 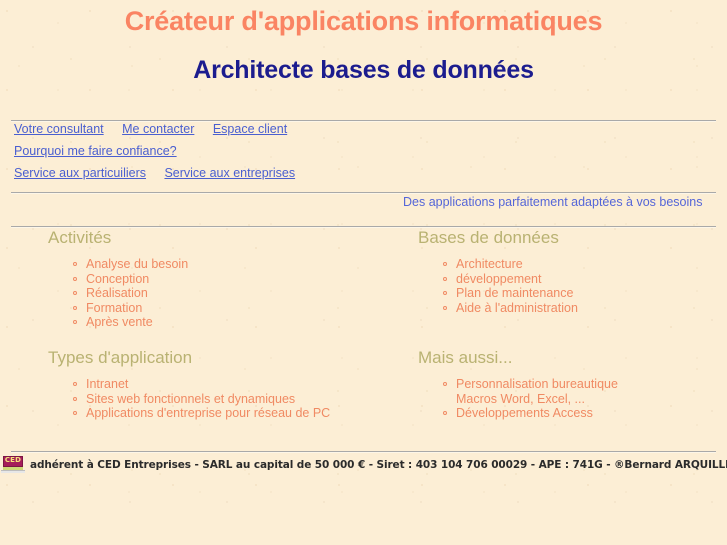 What do you see at coordinates (240, 279) in the screenshot?
I see `list-item: Conception` at bounding box center [240, 279].